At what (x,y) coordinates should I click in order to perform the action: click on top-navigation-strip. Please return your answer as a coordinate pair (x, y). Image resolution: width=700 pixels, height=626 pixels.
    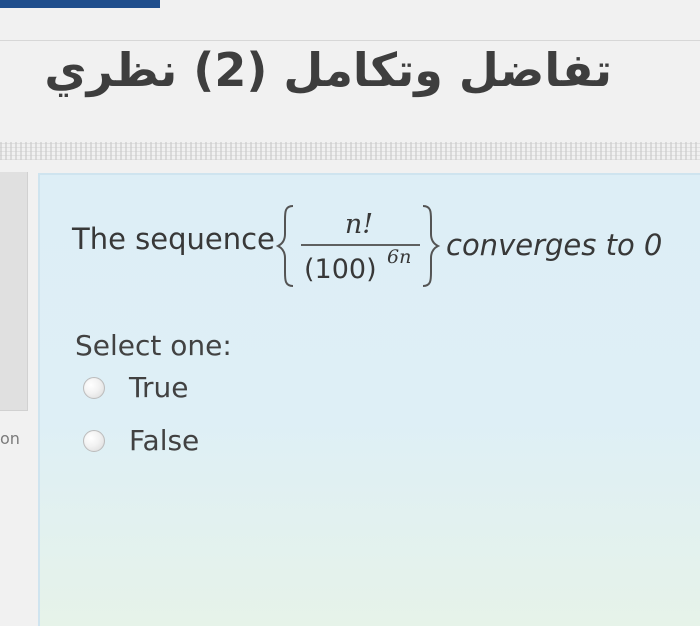
    Looking at the image, I should click on (80, 4).